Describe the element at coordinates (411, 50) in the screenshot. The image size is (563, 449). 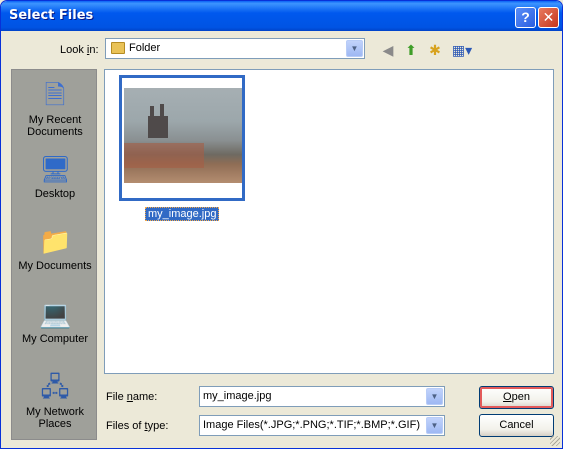
I see `up-folder-icon: ⬆` at that location.